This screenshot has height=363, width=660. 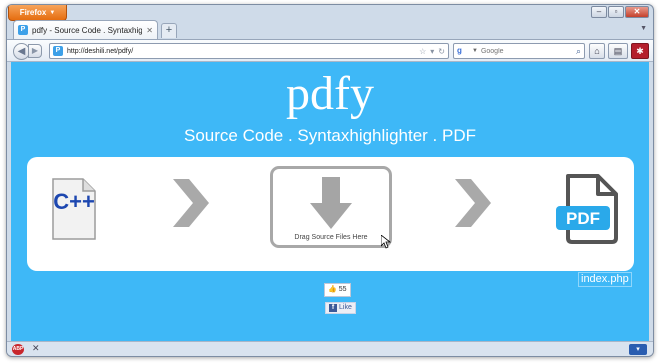 I want to click on reload-icon: ↻, so click(x=441, y=51).